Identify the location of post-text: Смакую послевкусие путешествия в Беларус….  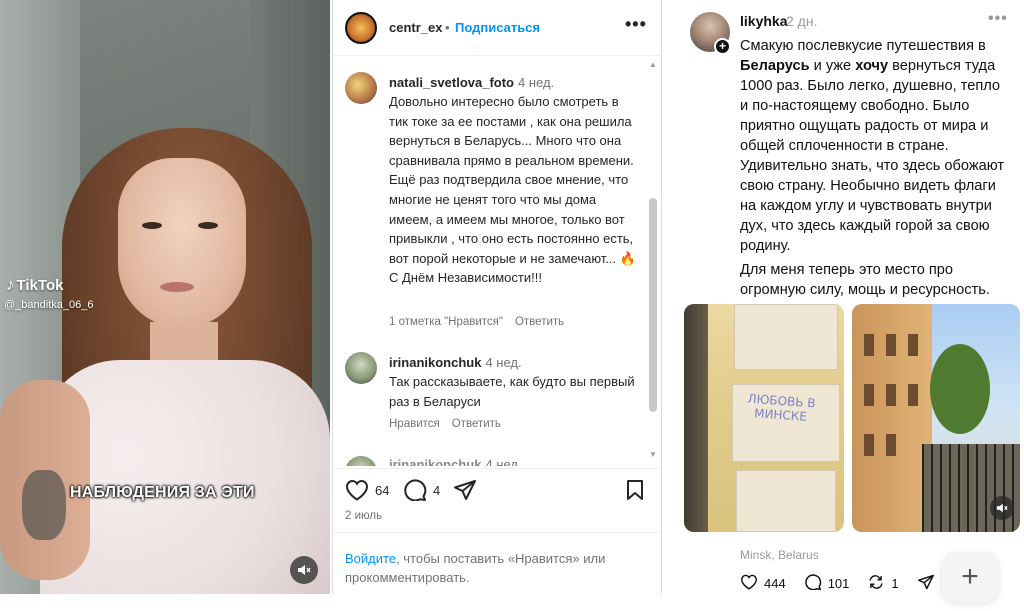
(876, 146).